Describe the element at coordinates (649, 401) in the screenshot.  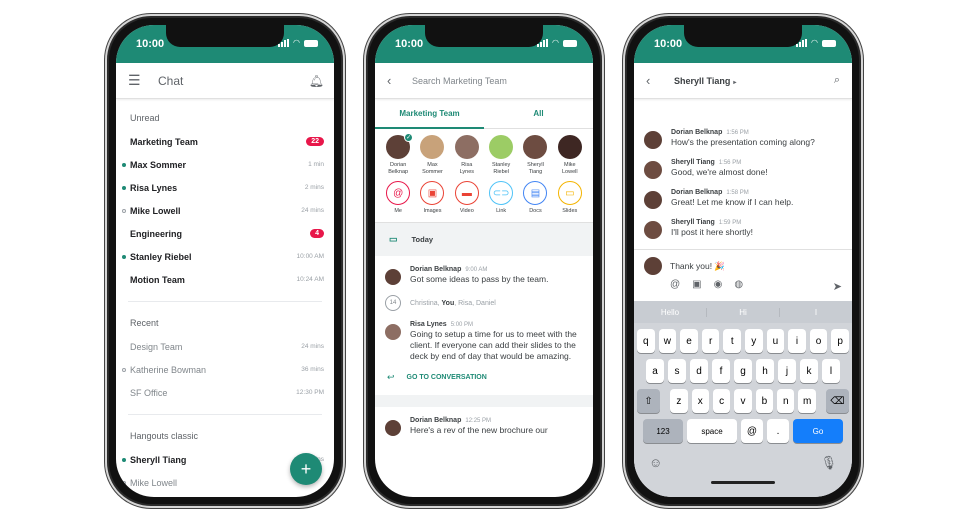
I see `shift-key: ⇧` at that location.